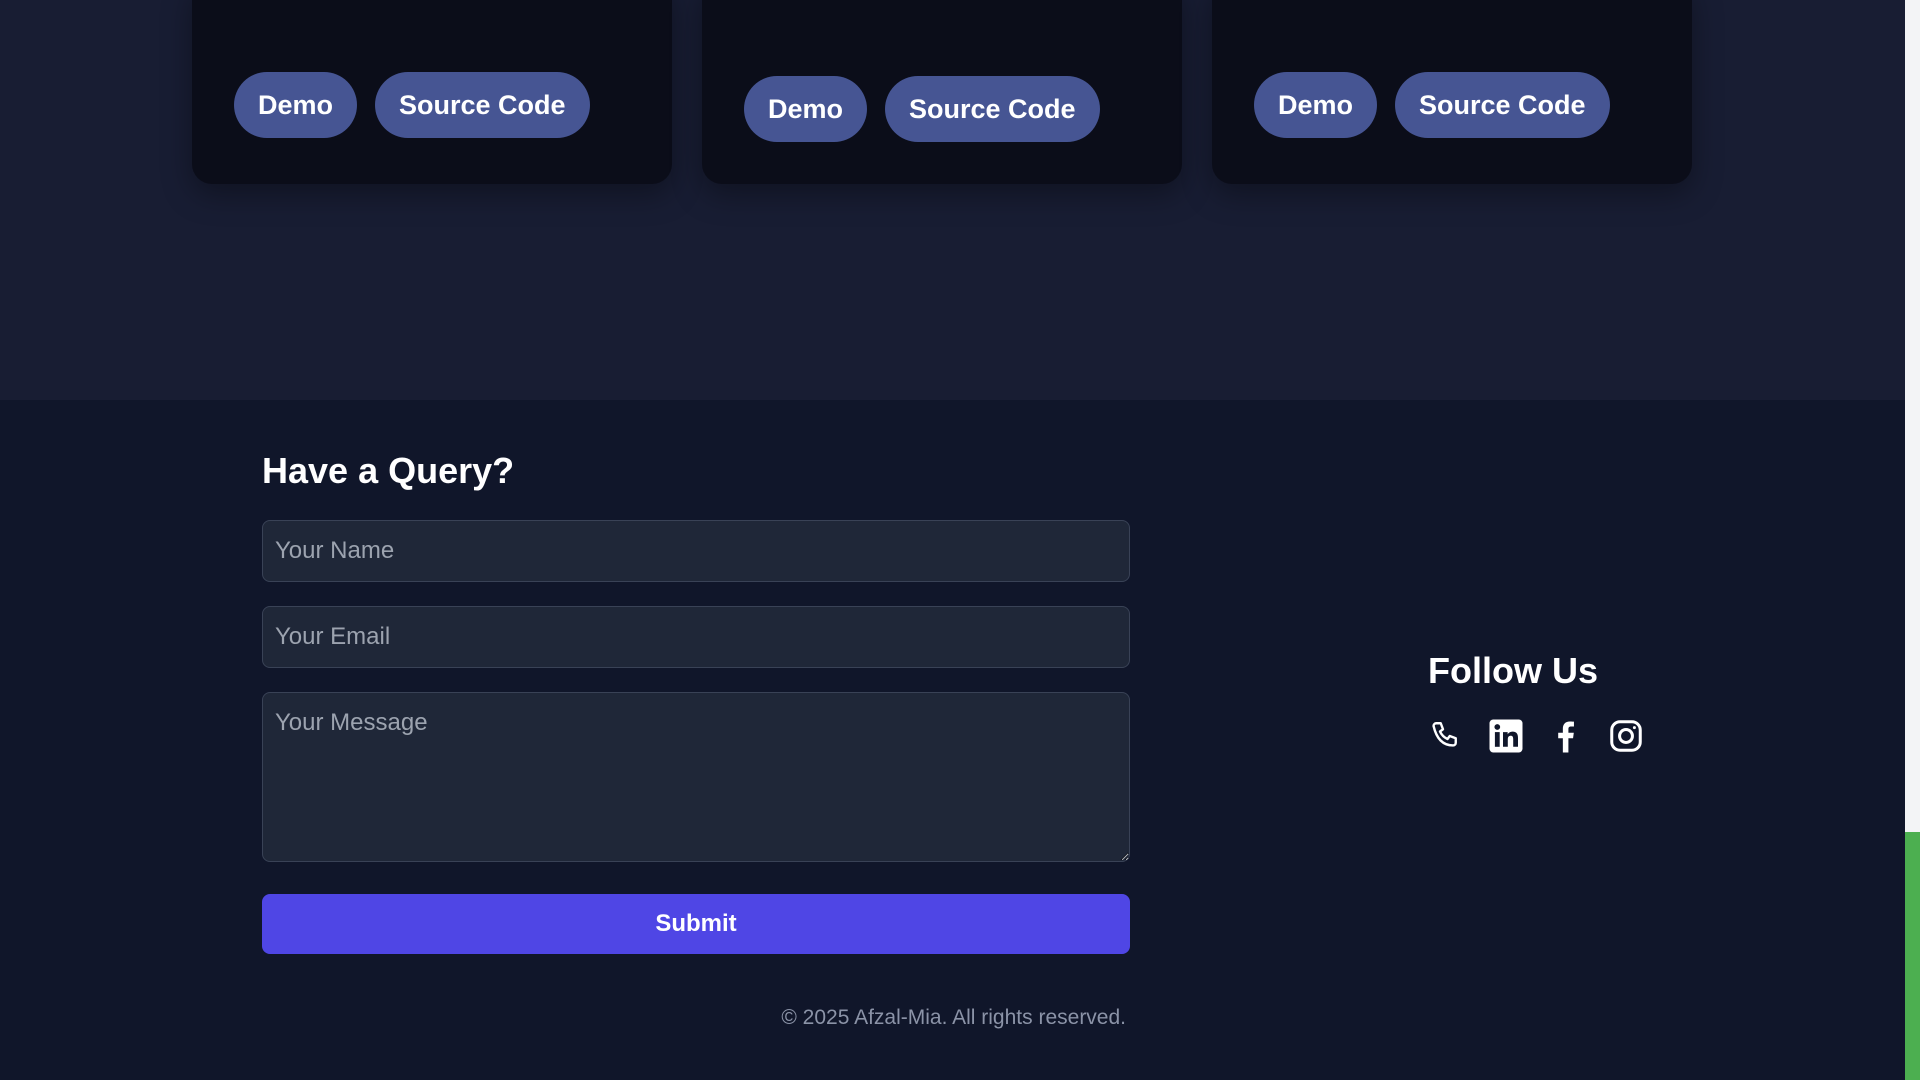 The width and height of the screenshot is (1920, 1080). What do you see at coordinates (388, 470) in the screenshot?
I see `contact-form-title: Have a Query?` at bounding box center [388, 470].